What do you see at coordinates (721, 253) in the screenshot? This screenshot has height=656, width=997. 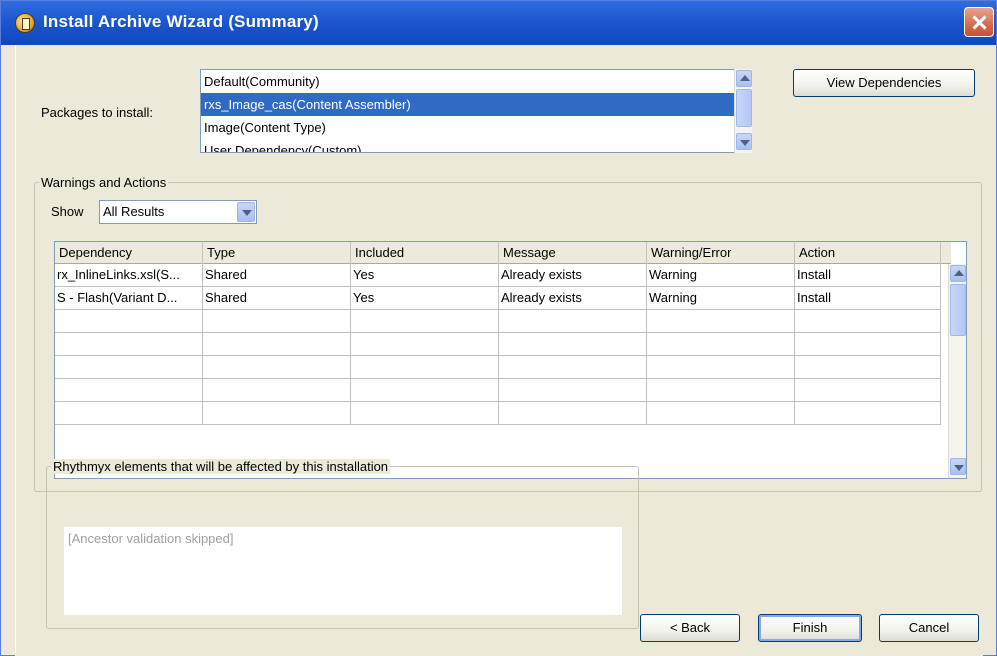 I see `column-header-warning-error: Warning/Error` at bounding box center [721, 253].